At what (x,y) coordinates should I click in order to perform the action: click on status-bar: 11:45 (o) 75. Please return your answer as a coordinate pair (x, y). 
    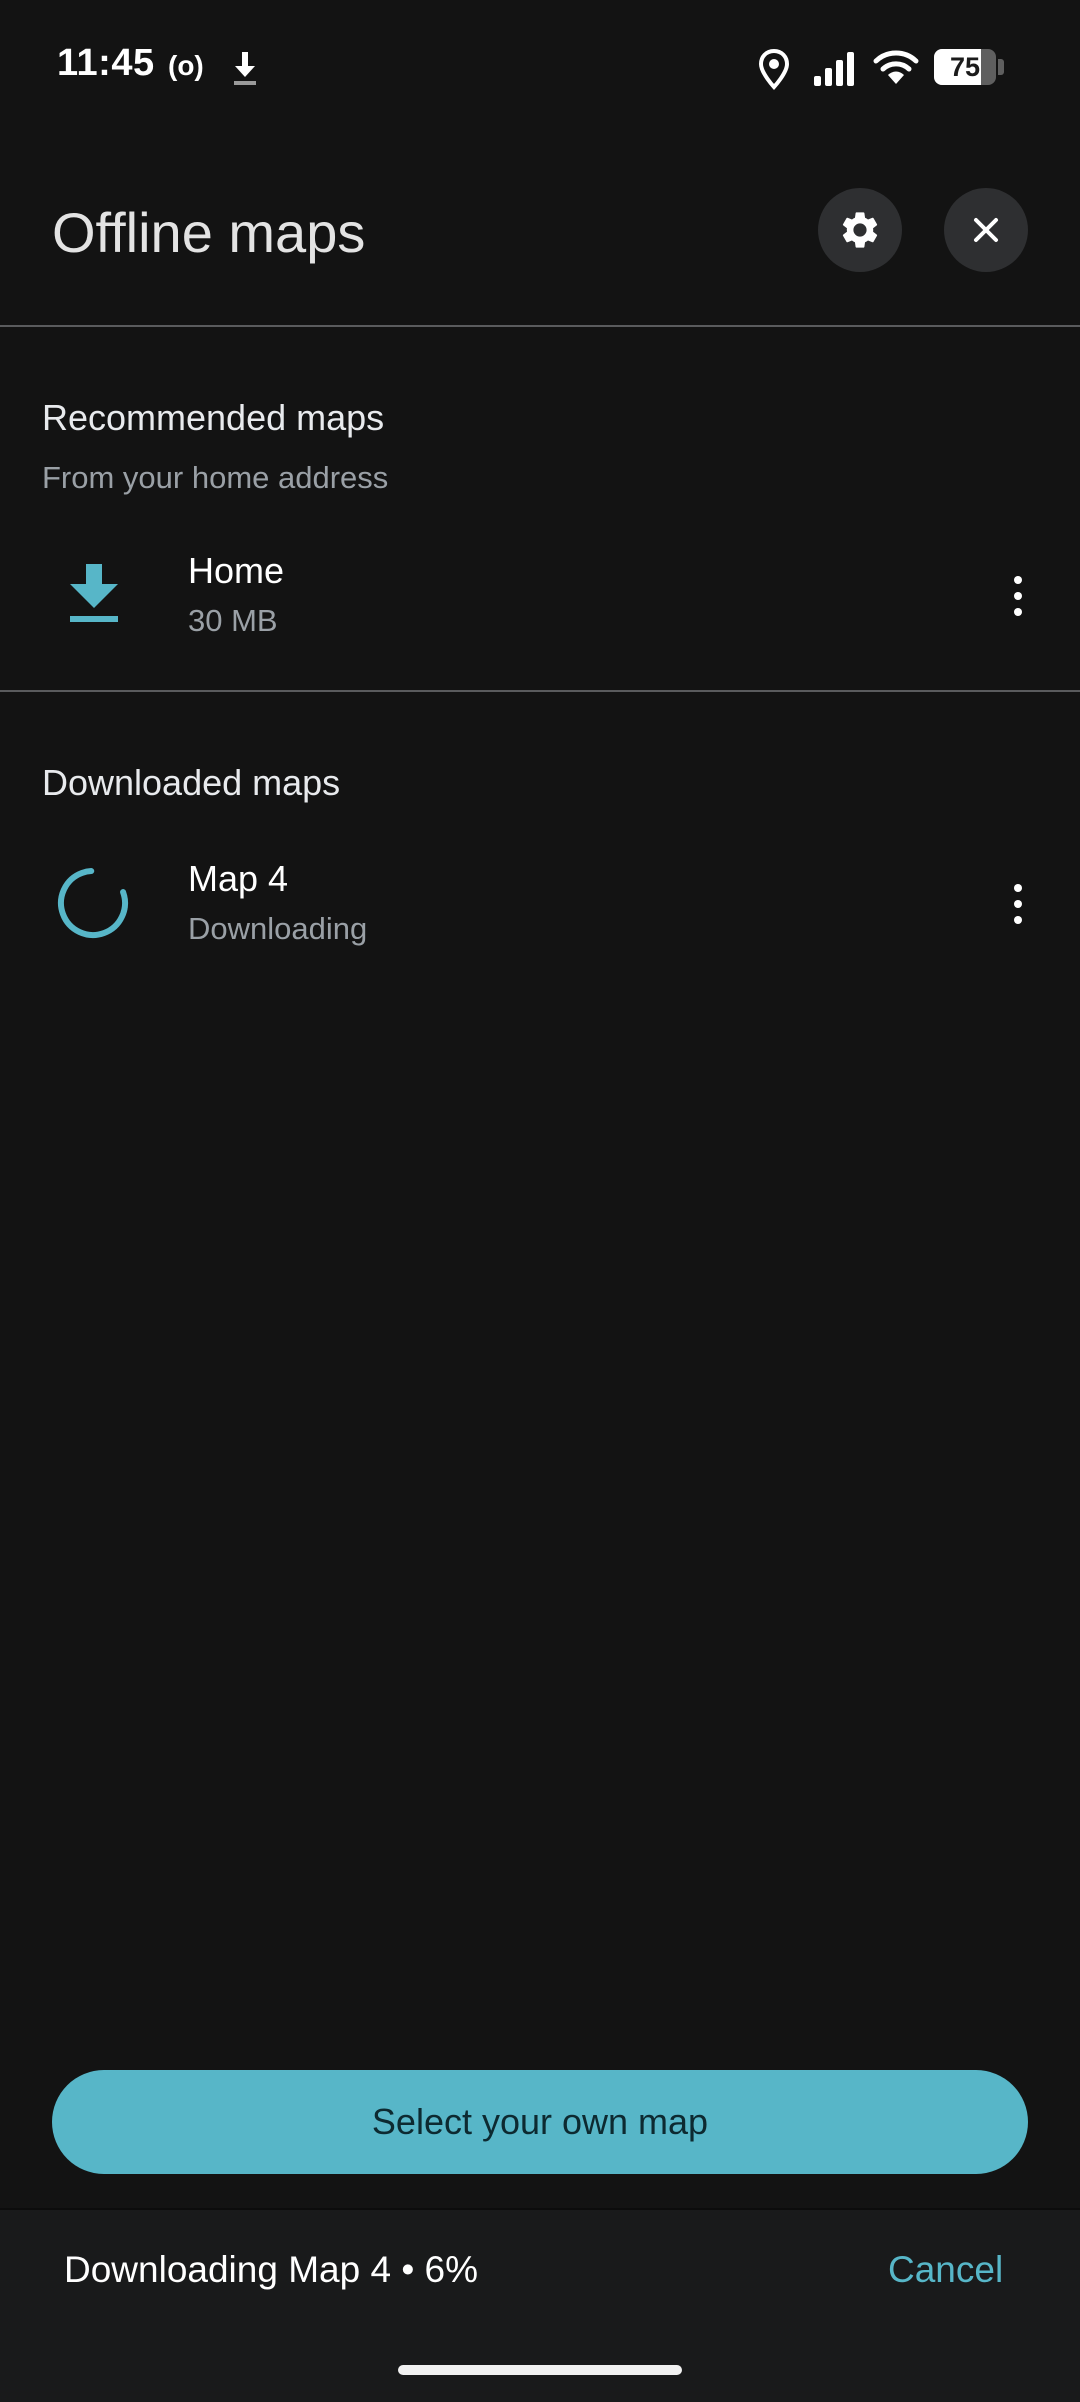
    Looking at the image, I should click on (540, 65).